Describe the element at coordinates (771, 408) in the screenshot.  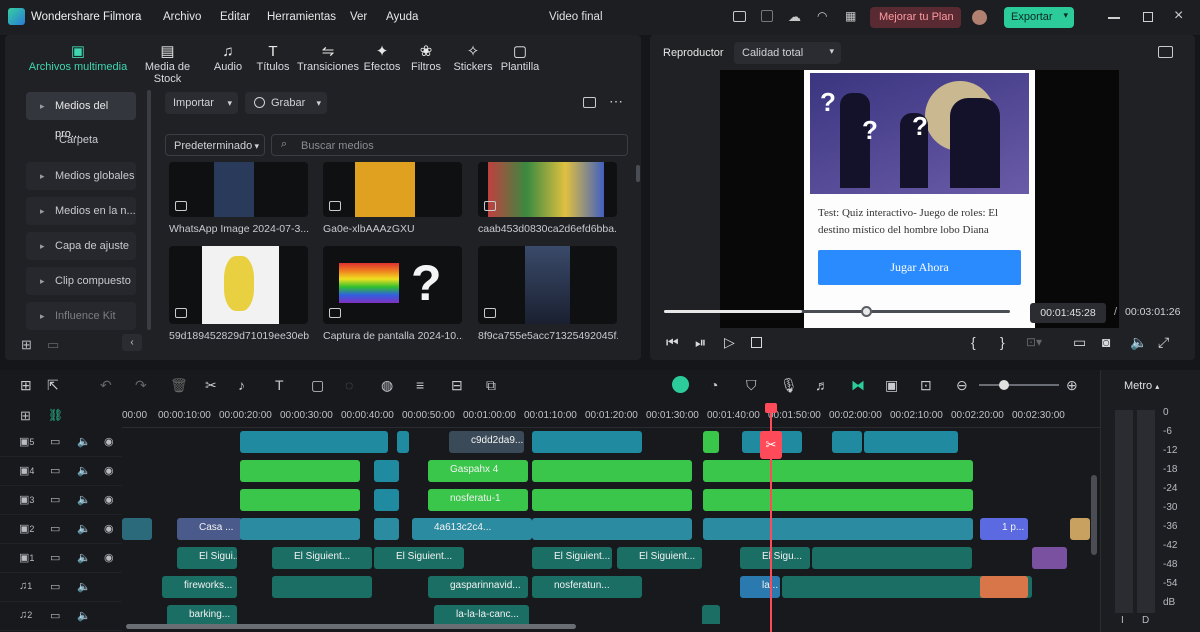
I see `playhead-handle` at that location.